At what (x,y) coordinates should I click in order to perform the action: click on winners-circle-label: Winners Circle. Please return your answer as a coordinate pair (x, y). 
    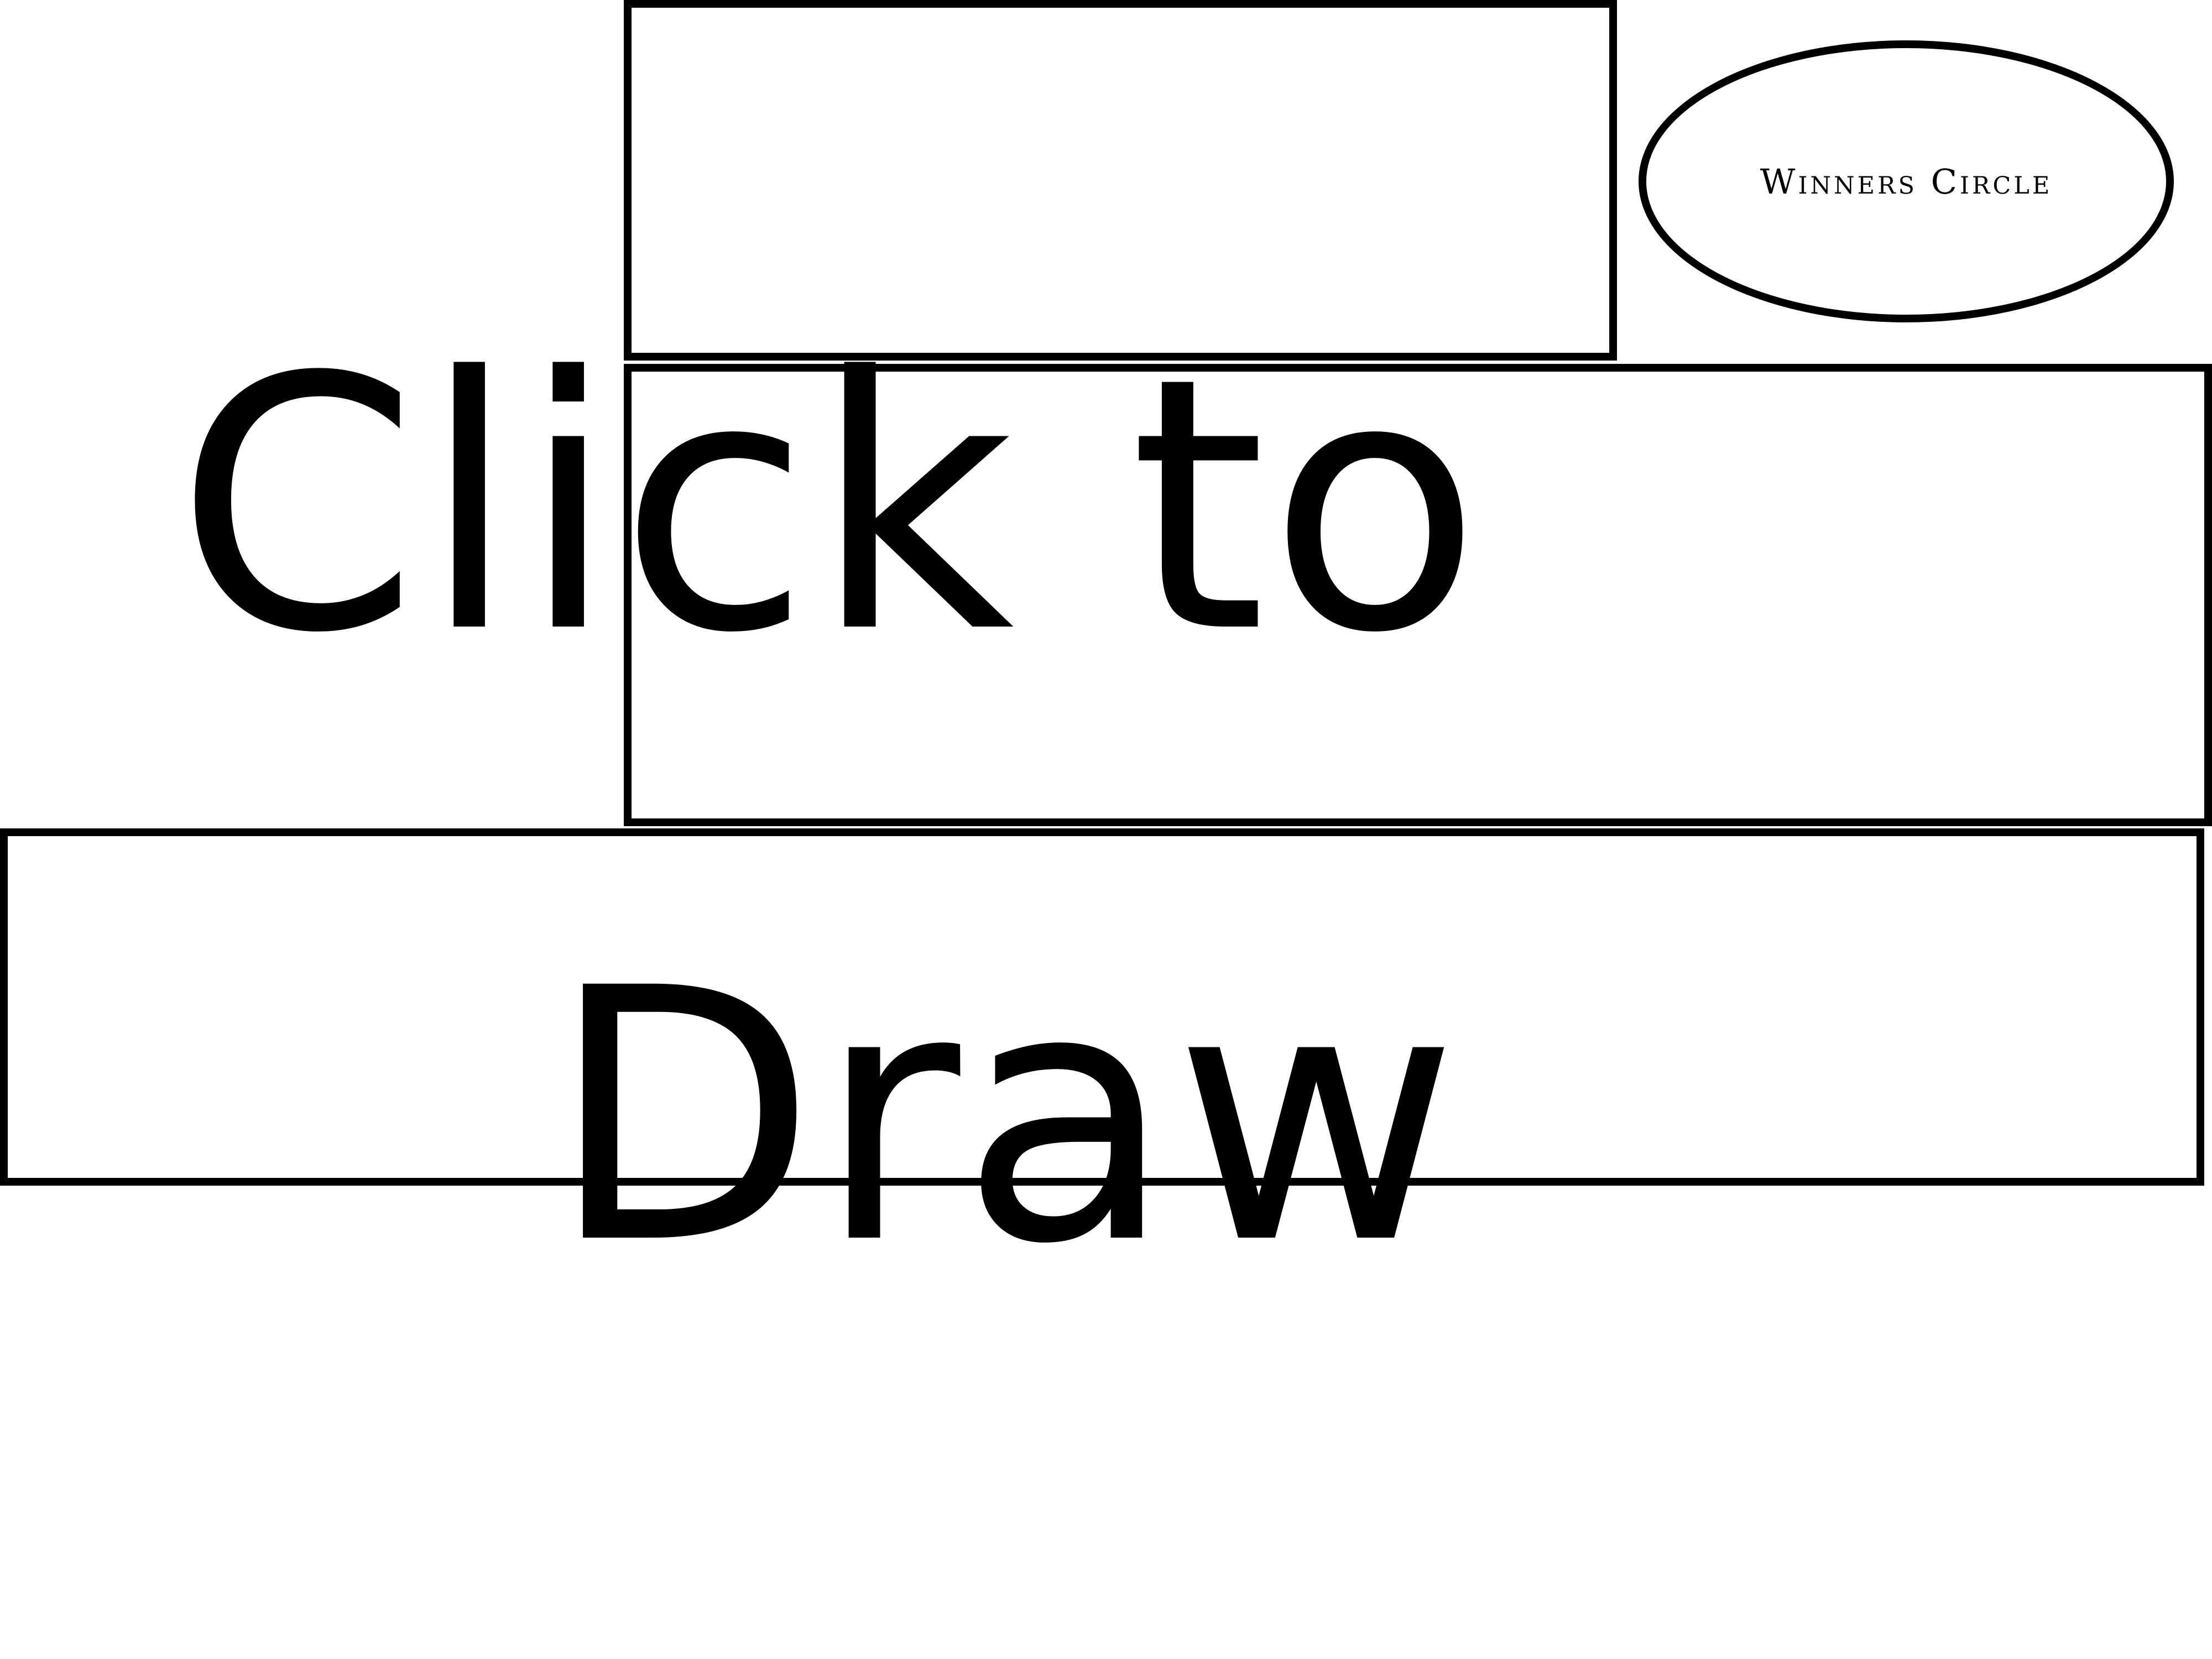
    Looking at the image, I should click on (1906, 182).